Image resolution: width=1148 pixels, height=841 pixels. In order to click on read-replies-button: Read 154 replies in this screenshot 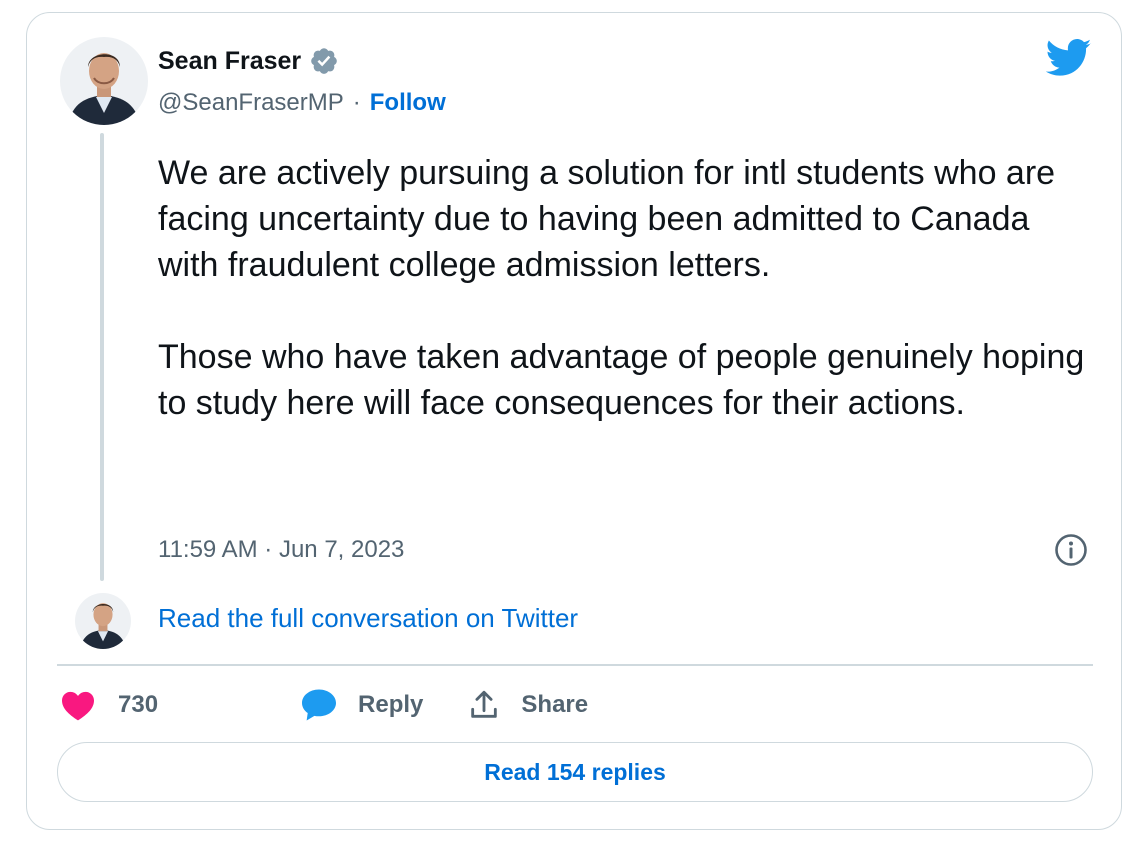, I will do `click(575, 772)`.